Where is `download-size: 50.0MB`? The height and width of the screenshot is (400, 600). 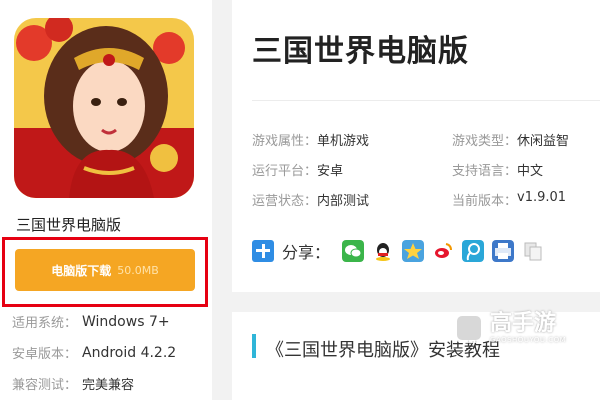
download-size: 50.0MB is located at coordinates (138, 270).